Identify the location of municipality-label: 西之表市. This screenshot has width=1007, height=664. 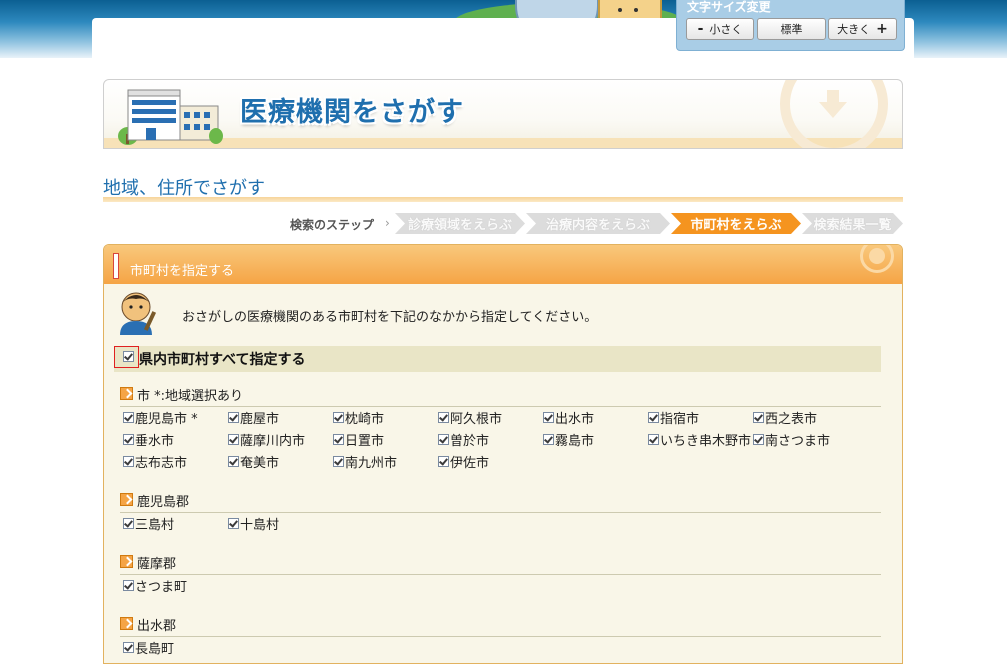
(791, 419).